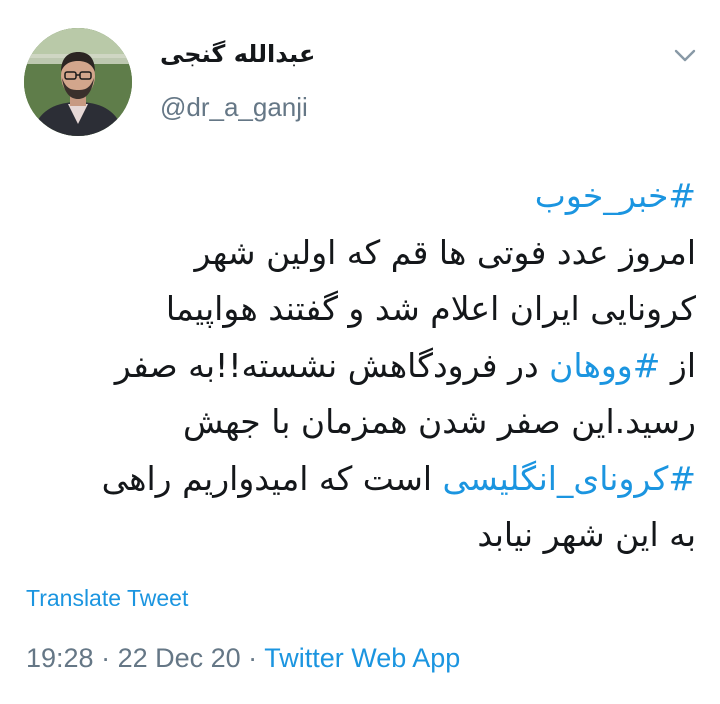 The image size is (720, 704). Describe the element at coordinates (586, 534) in the screenshot. I see `tweet-text-segment: به این شهر نیابد` at that location.